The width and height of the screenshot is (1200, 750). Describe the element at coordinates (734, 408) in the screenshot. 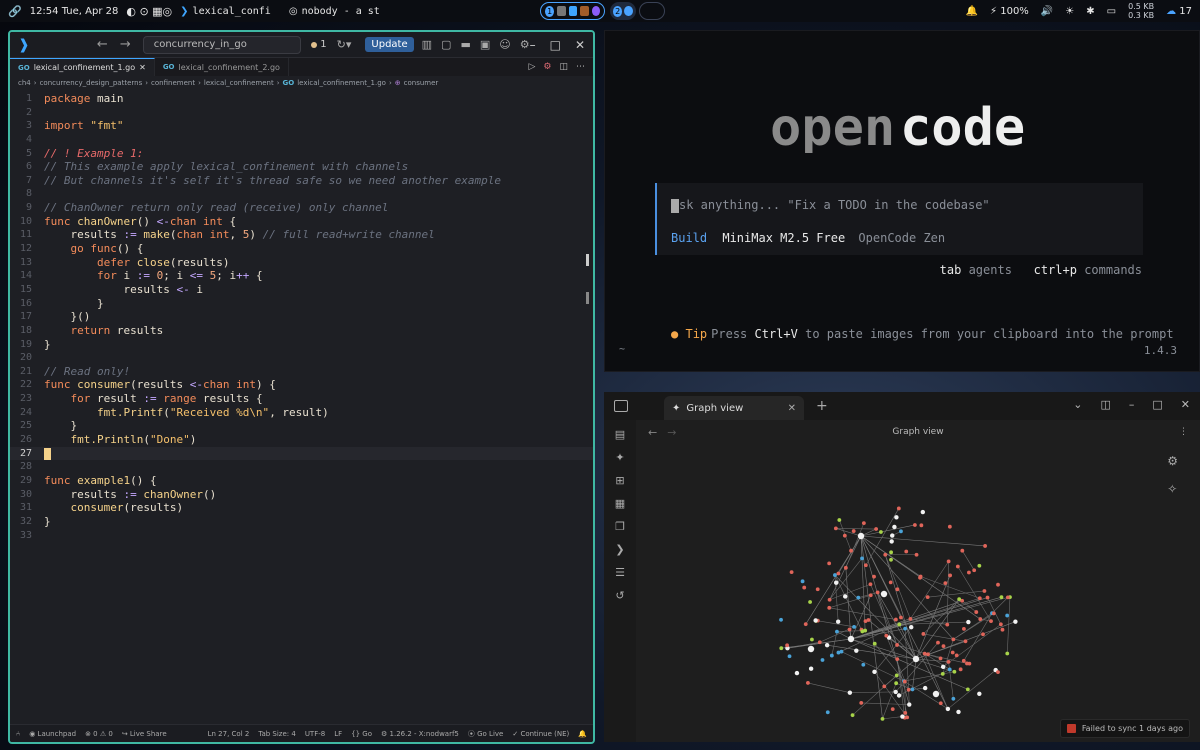

I see `tab-graph-view: ✦ Graph view ✕` at that location.